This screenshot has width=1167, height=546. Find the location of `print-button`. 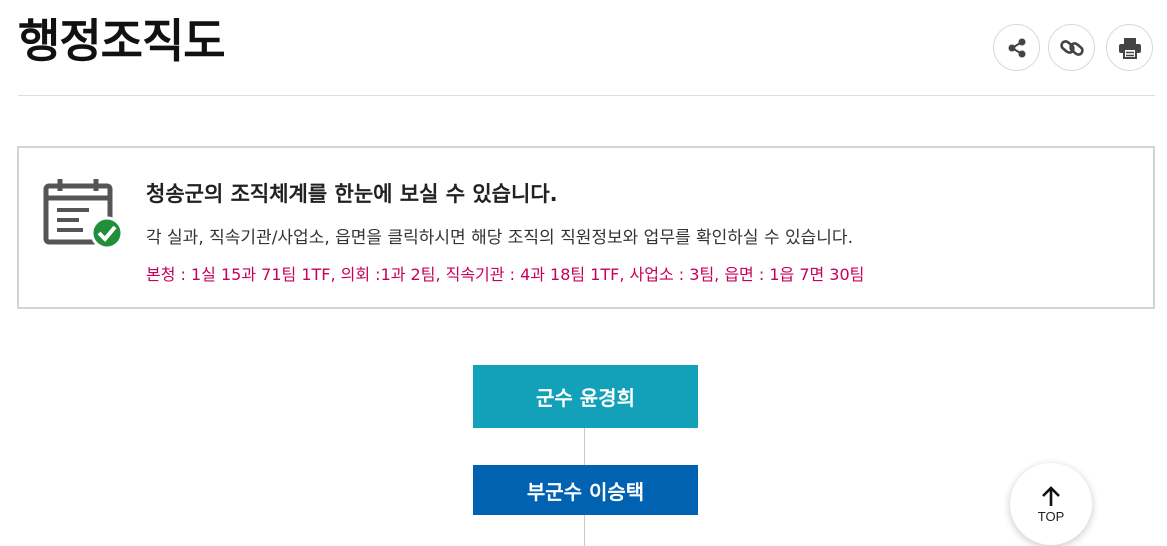

print-button is located at coordinates (1129, 47).